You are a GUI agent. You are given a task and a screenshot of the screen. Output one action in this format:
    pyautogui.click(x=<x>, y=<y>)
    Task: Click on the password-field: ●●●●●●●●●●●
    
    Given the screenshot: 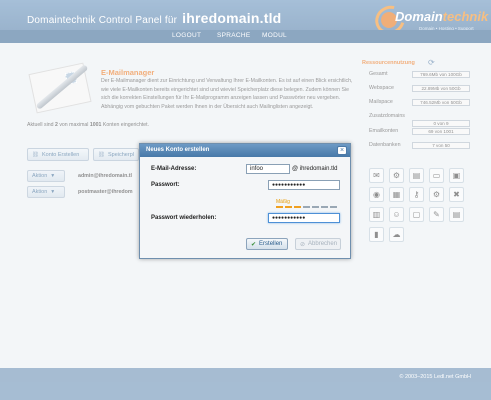 What is the action you would take?
    pyautogui.click(x=304, y=185)
    